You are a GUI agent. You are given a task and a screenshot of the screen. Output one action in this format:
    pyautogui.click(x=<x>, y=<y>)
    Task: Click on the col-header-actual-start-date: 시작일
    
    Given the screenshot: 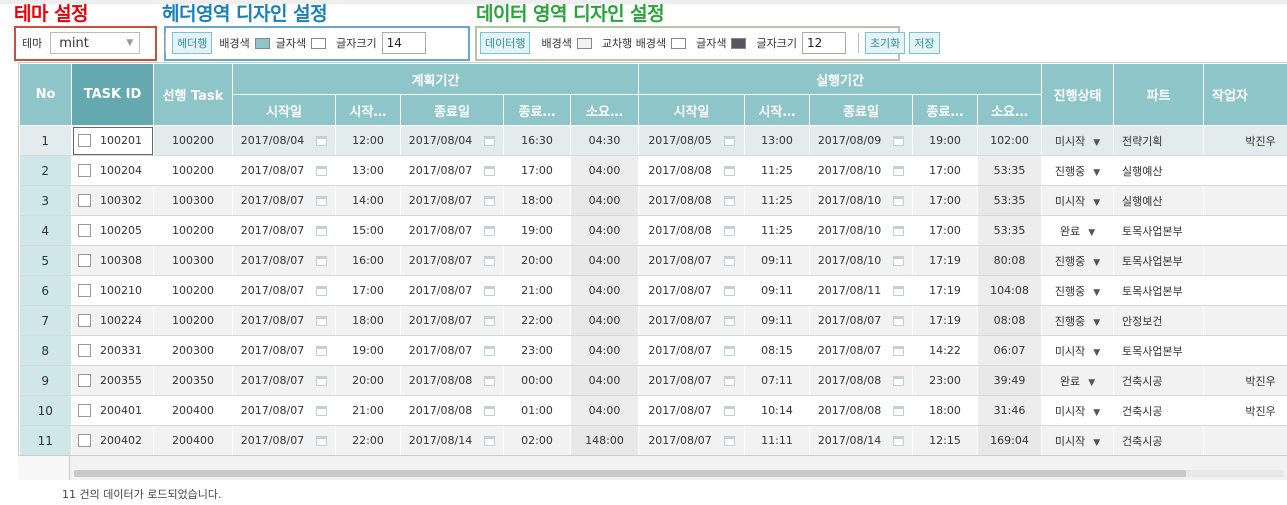 What is the action you would take?
    pyautogui.click(x=692, y=110)
    